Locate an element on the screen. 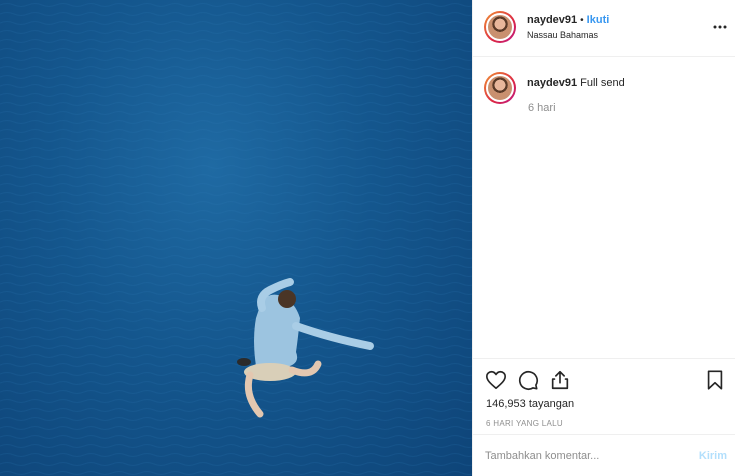  author-line: naydev91 • Ikuti is located at coordinates (568, 20).